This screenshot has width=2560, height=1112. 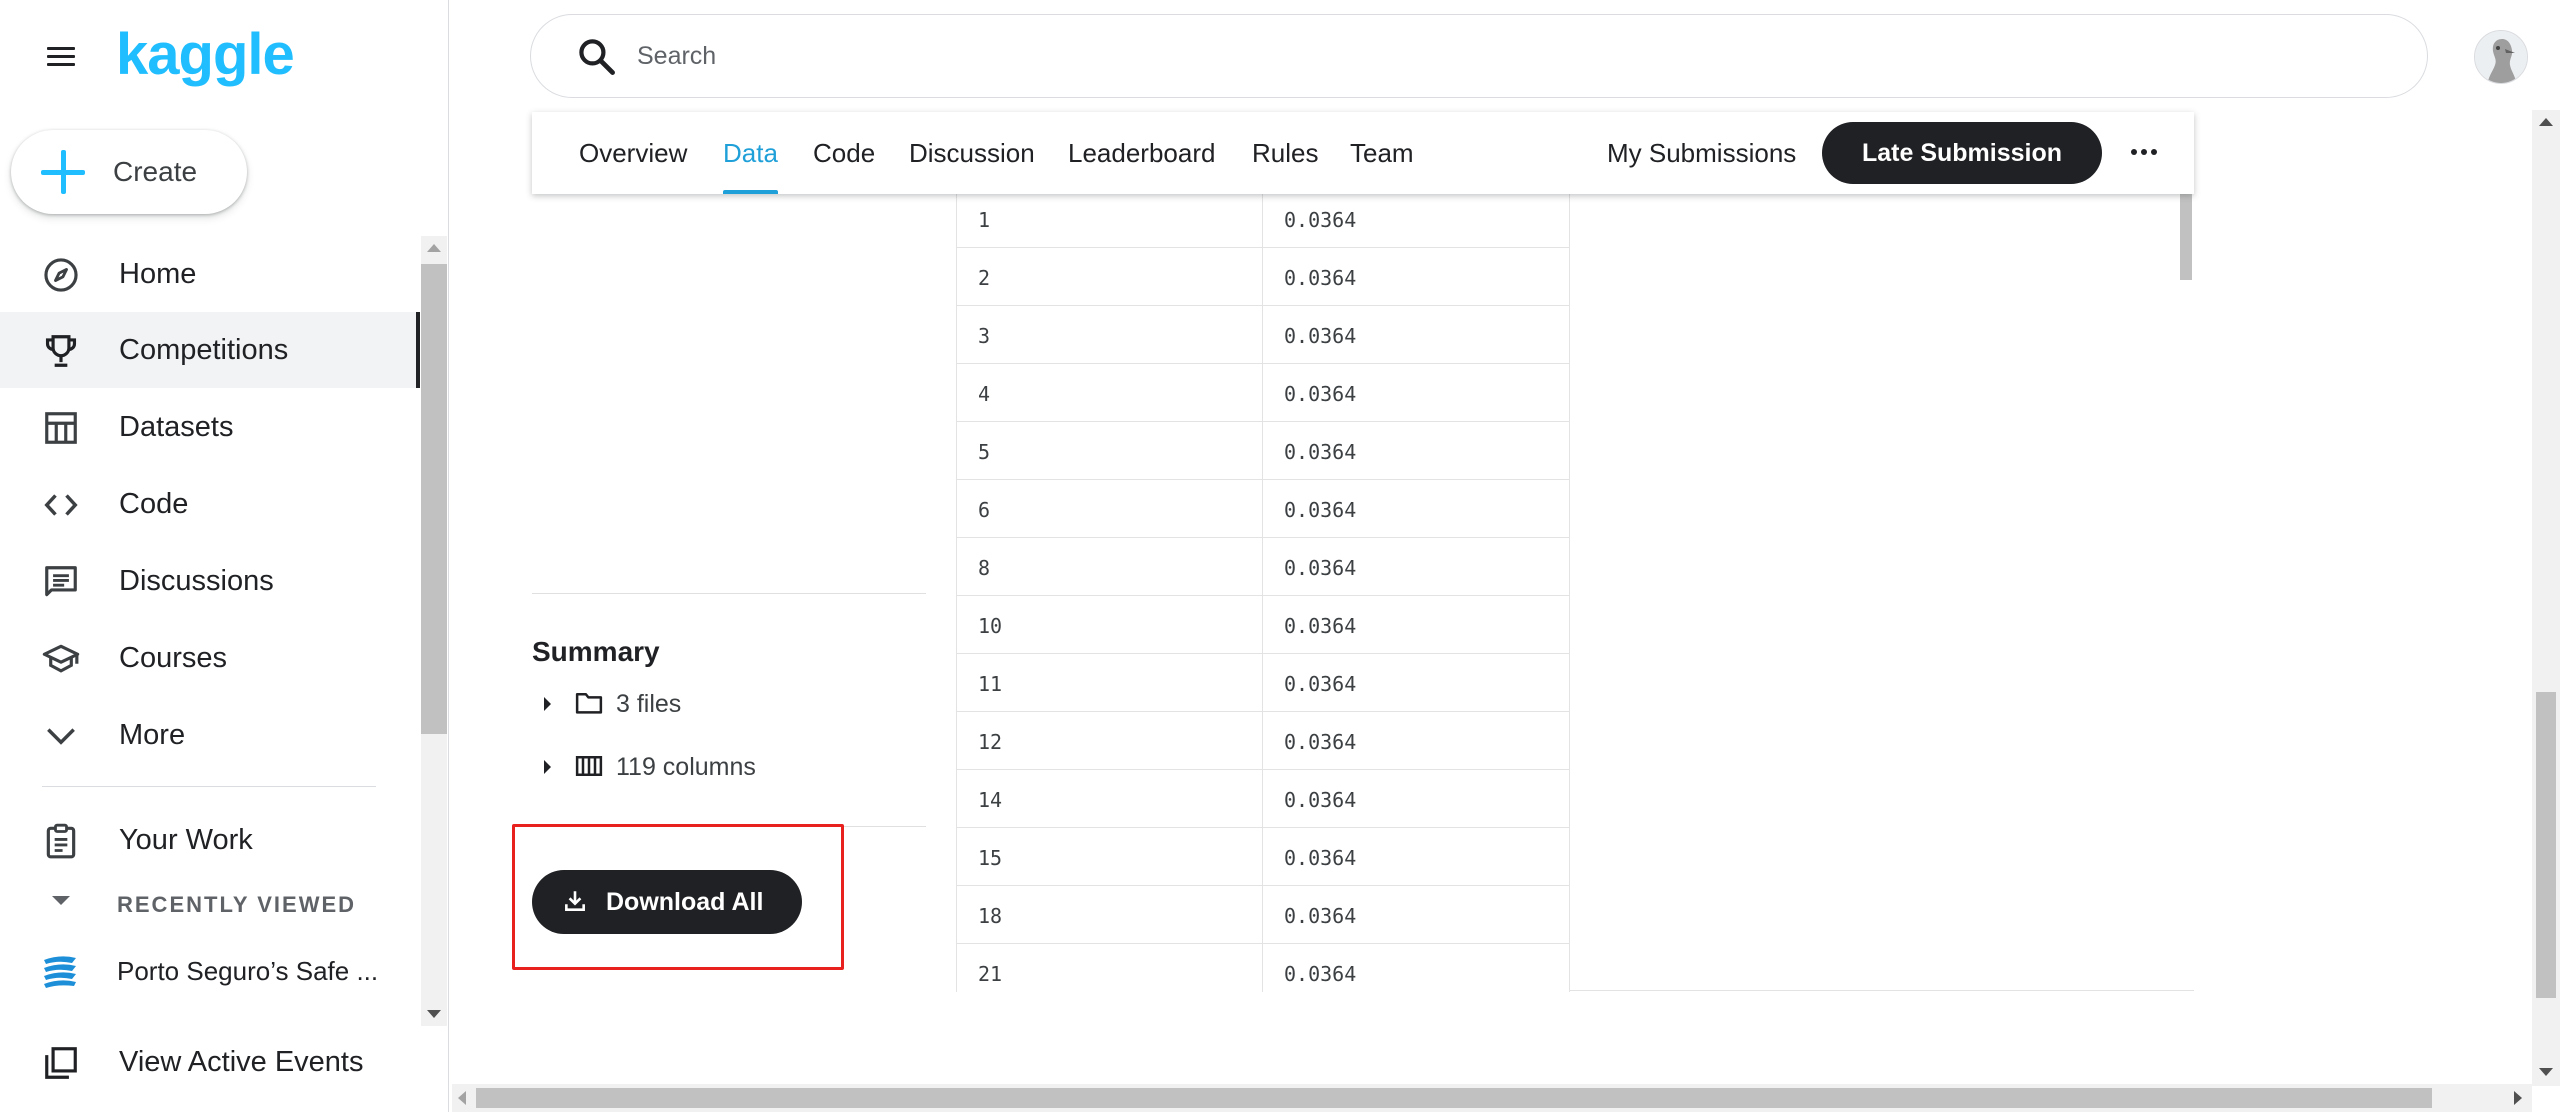 What do you see at coordinates (2186, 237) in the screenshot?
I see `table-scrollbar-thumb` at bounding box center [2186, 237].